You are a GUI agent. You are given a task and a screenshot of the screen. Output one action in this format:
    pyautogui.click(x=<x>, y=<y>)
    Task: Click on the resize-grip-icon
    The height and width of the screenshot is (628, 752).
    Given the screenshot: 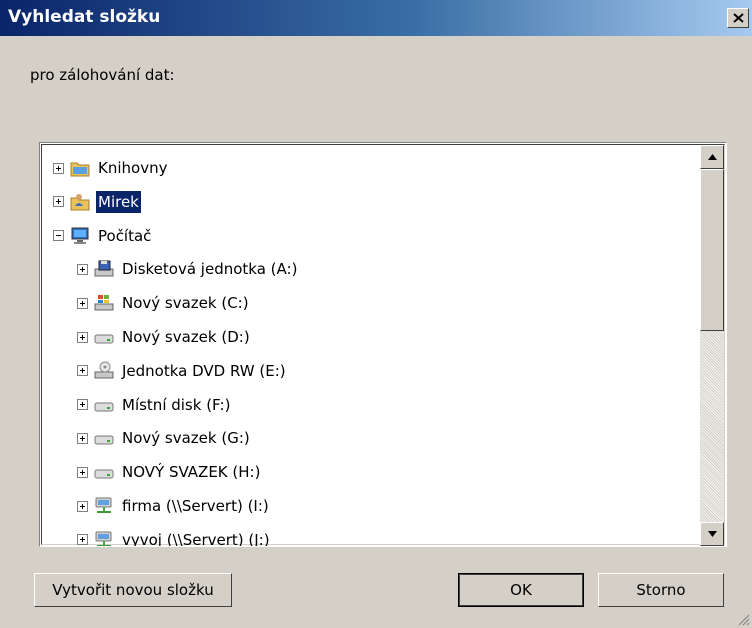 What is the action you would take?
    pyautogui.click(x=743, y=619)
    